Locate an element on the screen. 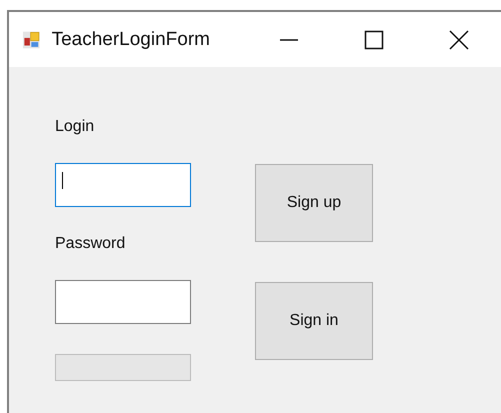 The height and width of the screenshot is (413, 501). maximize-icon is located at coordinates (373, 40).